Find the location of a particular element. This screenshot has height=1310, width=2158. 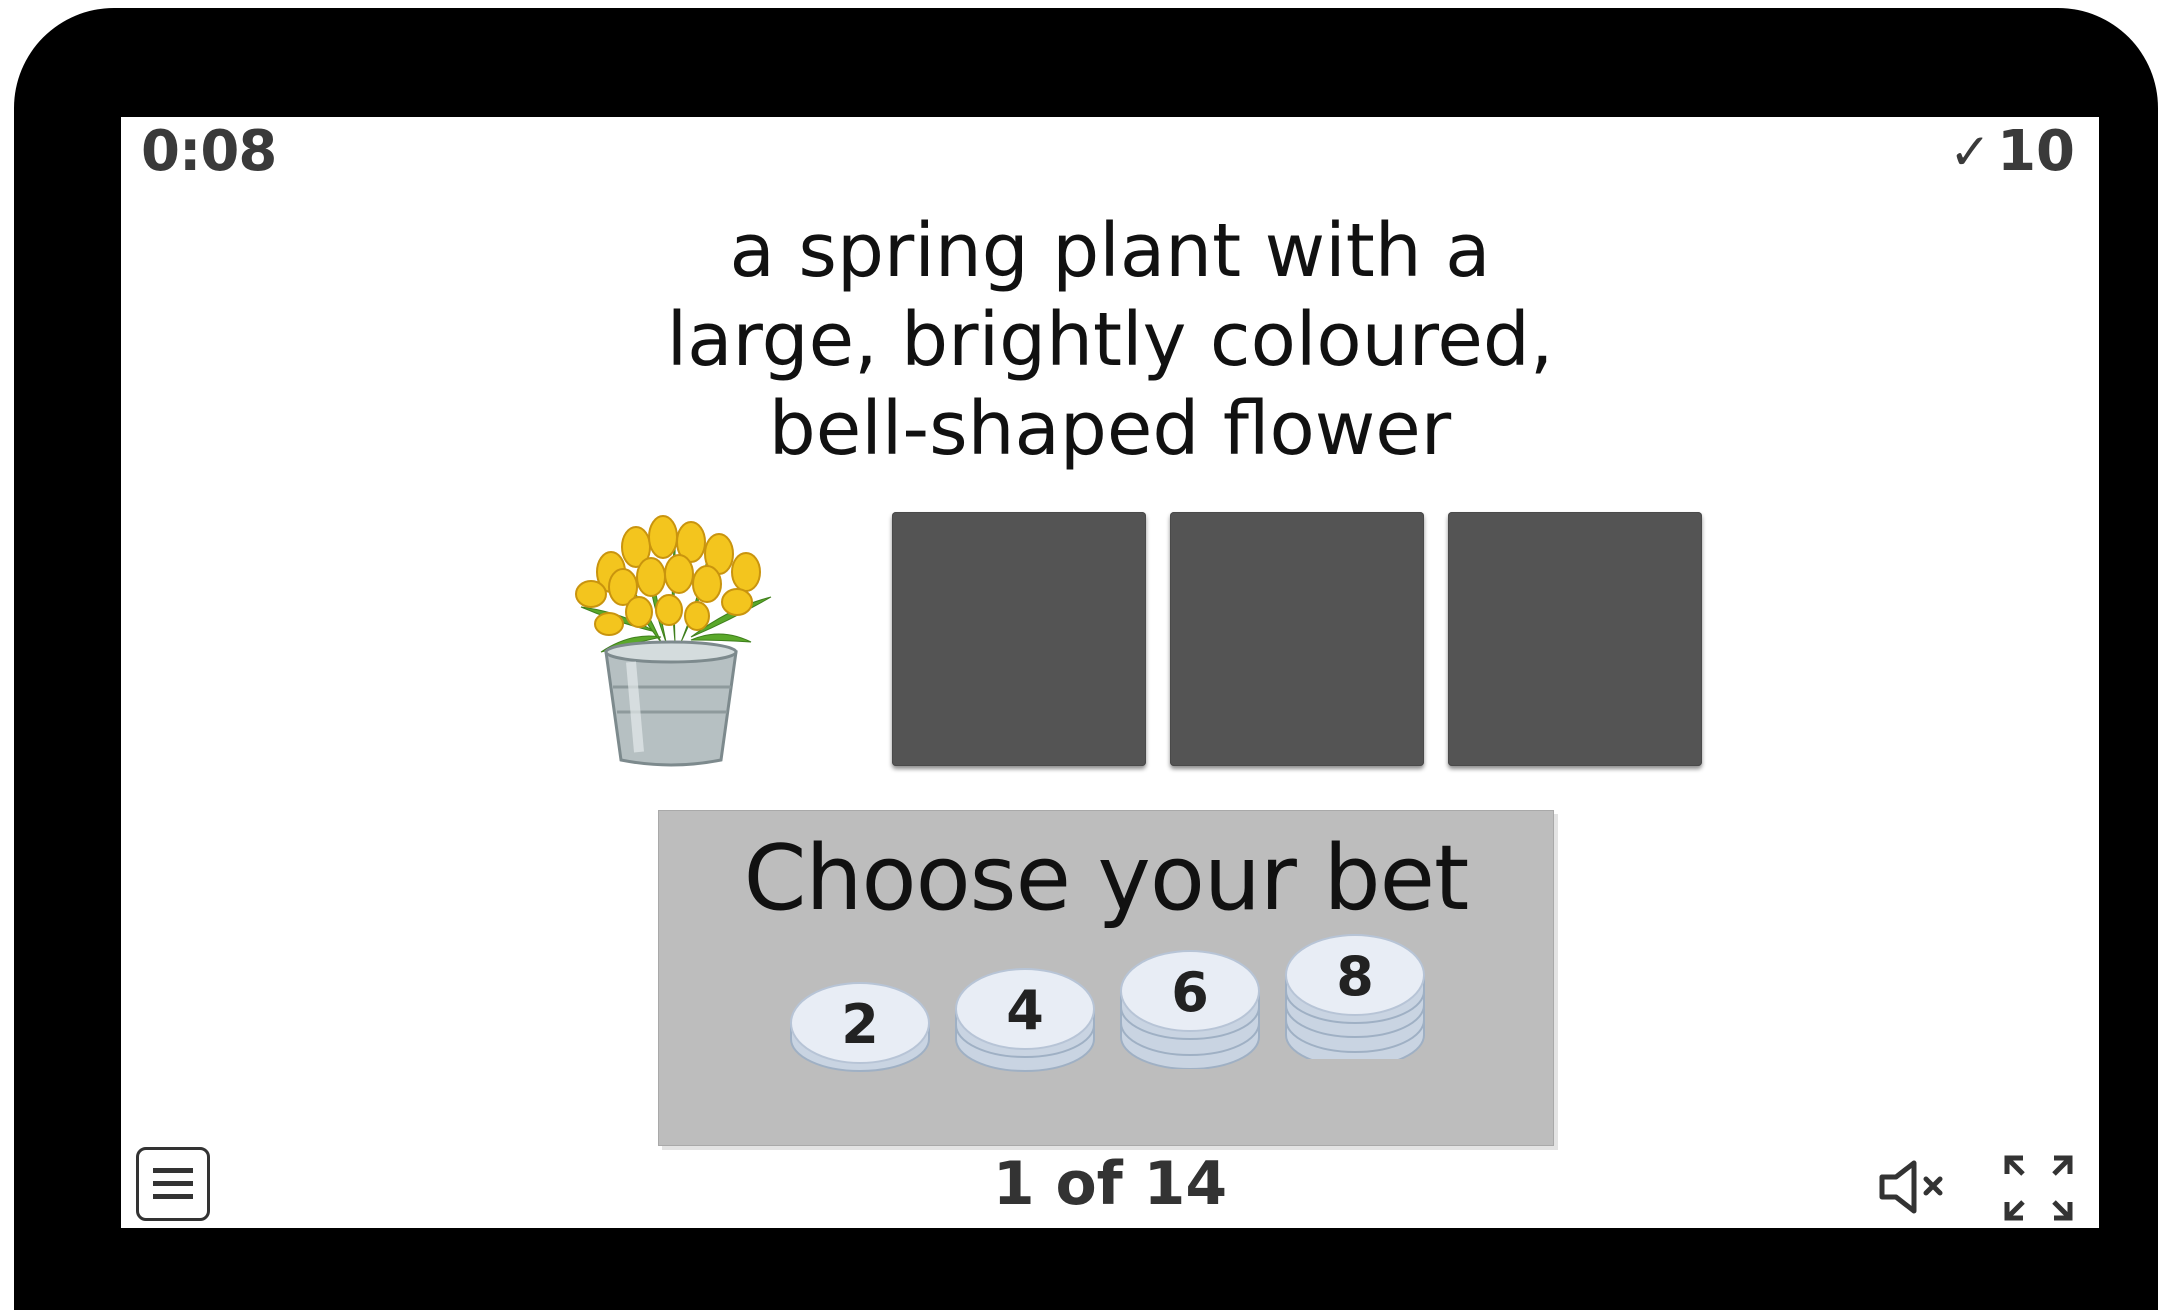

clue-line: large, brightly coloured, is located at coordinates (1110, 340).